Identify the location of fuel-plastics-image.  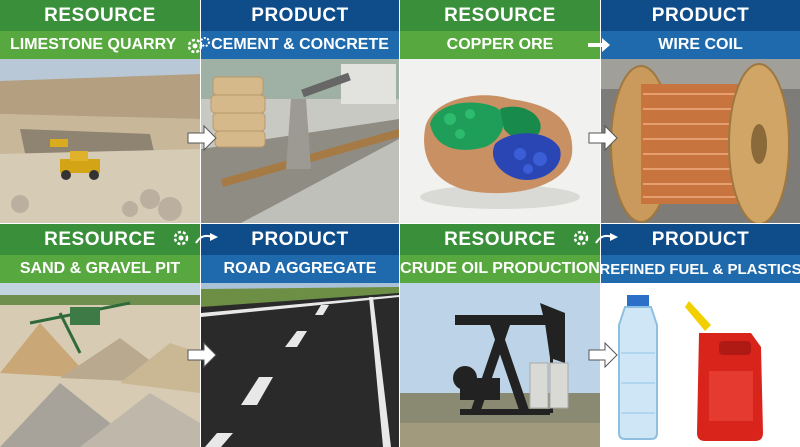
(700, 365).